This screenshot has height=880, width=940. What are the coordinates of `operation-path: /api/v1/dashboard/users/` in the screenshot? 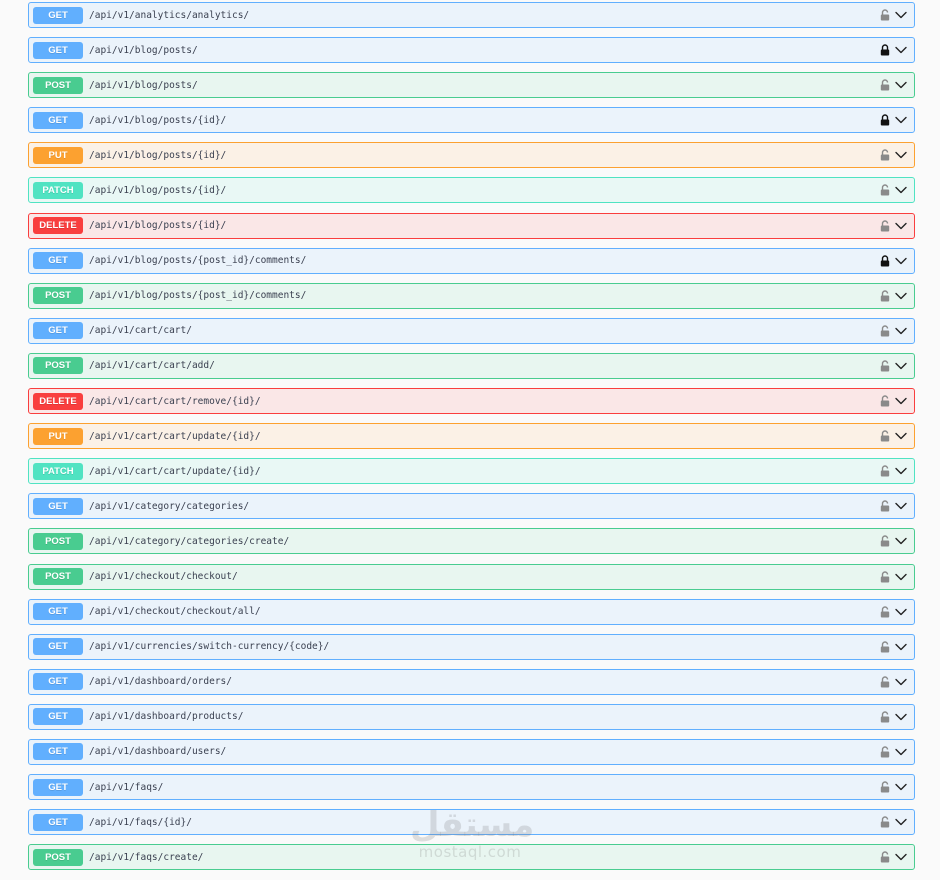 It's located at (158, 752).